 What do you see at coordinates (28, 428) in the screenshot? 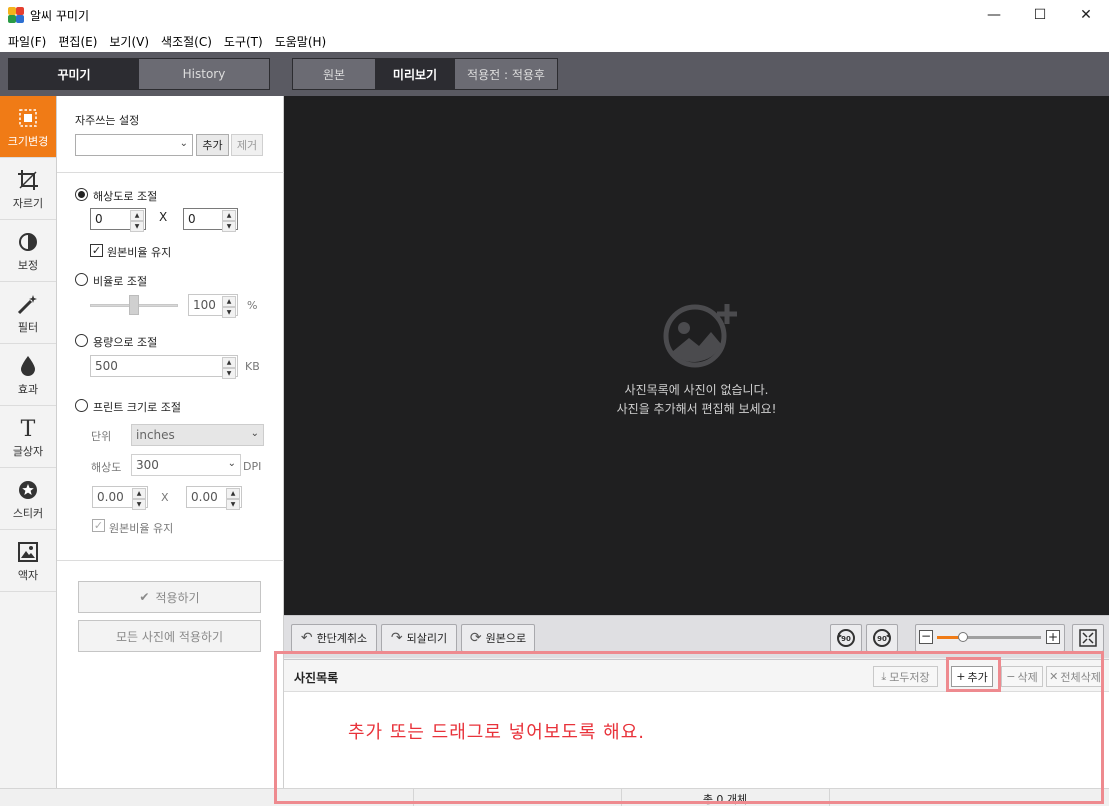
I see `svg-text: T` at bounding box center [28, 428].